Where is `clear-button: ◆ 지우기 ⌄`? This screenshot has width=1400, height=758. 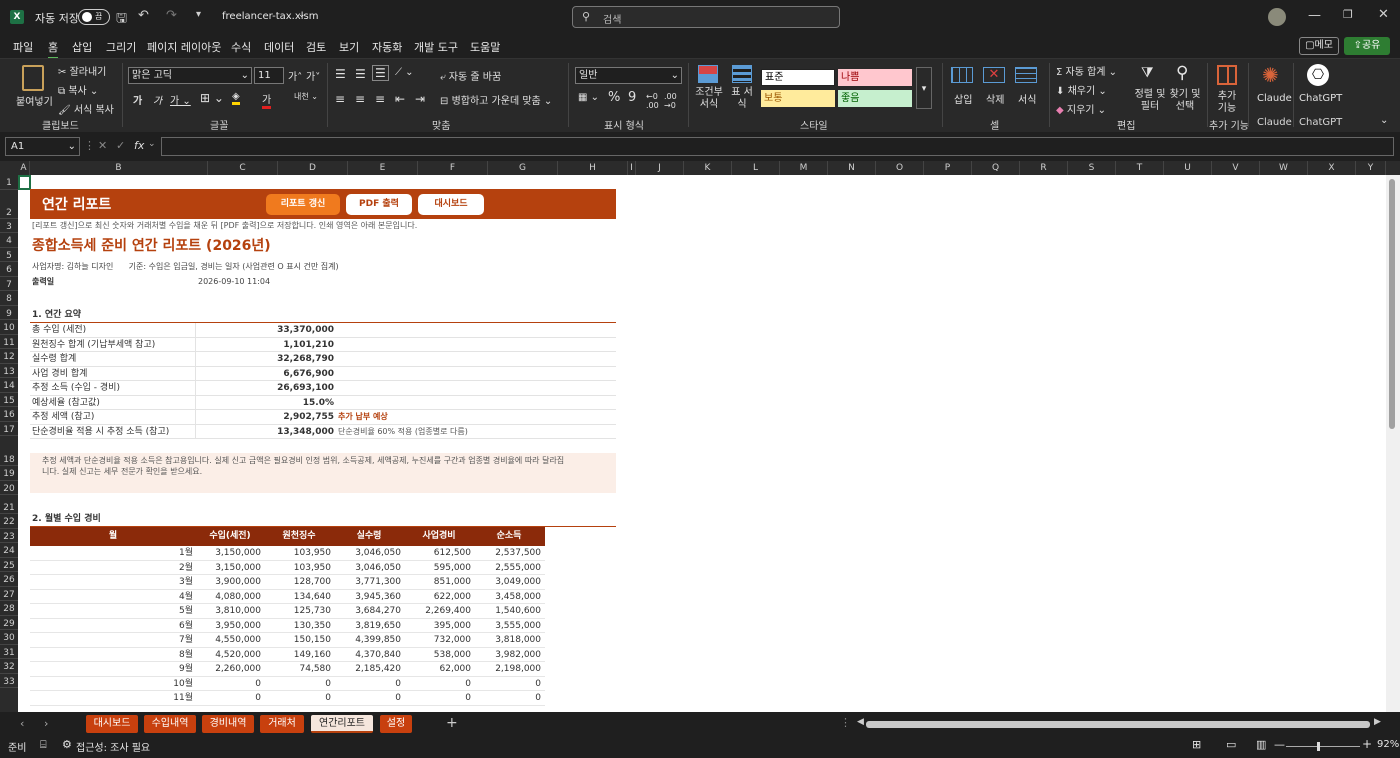
clear-button: ◆ 지우기 ⌄ is located at coordinates (1081, 108).